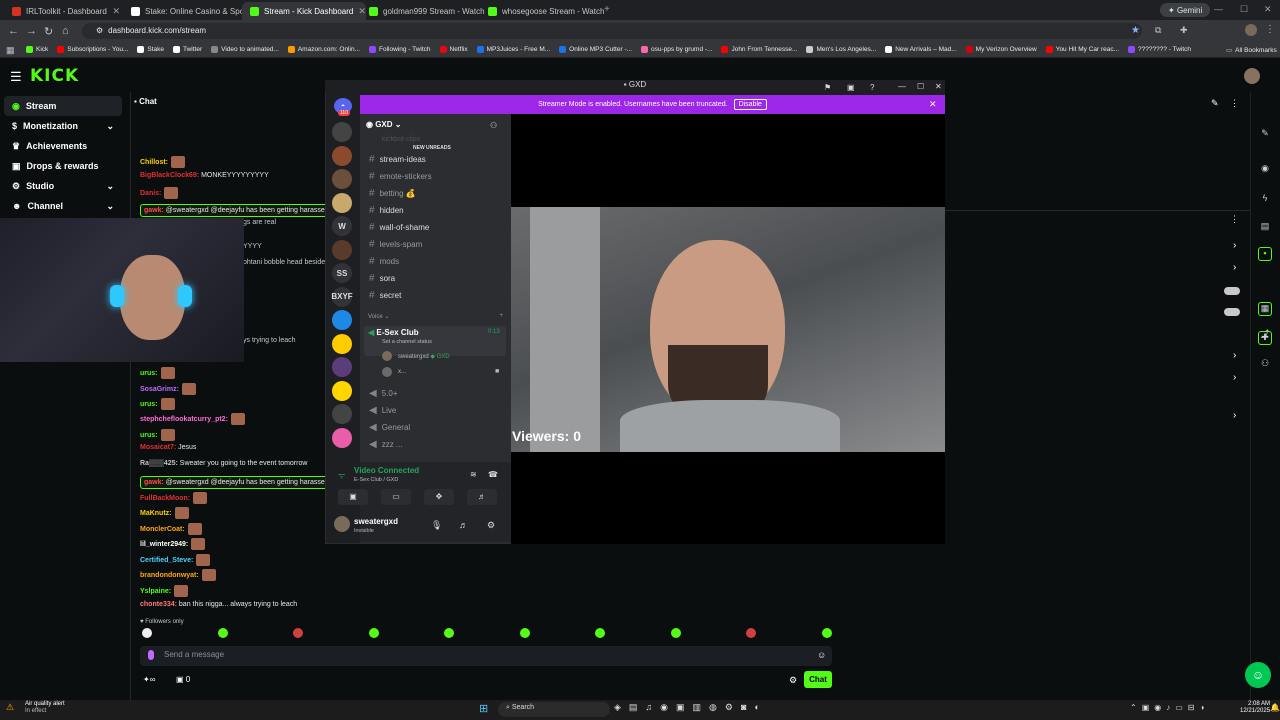 The image size is (1280, 720). What do you see at coordinates (482, 497) in the screenshot?
I see `soundboard-button: ♬` at bounding box center [482, 497].